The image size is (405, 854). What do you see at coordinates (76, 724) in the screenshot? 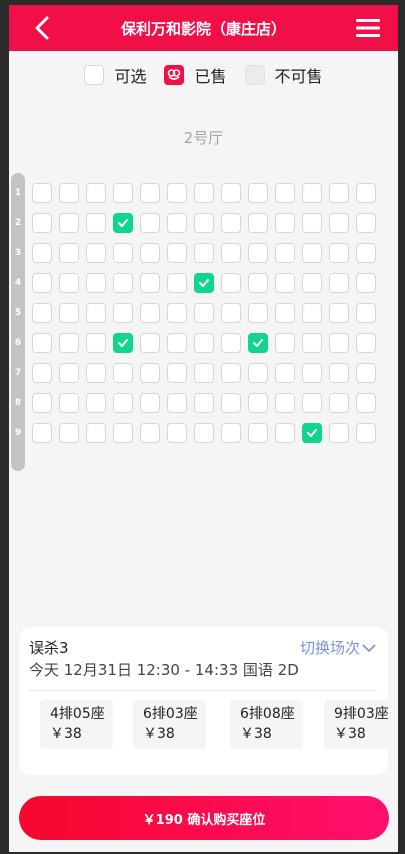
I see `ticket-card: 4排05座 ￥38` at bounding box center [76, 724].